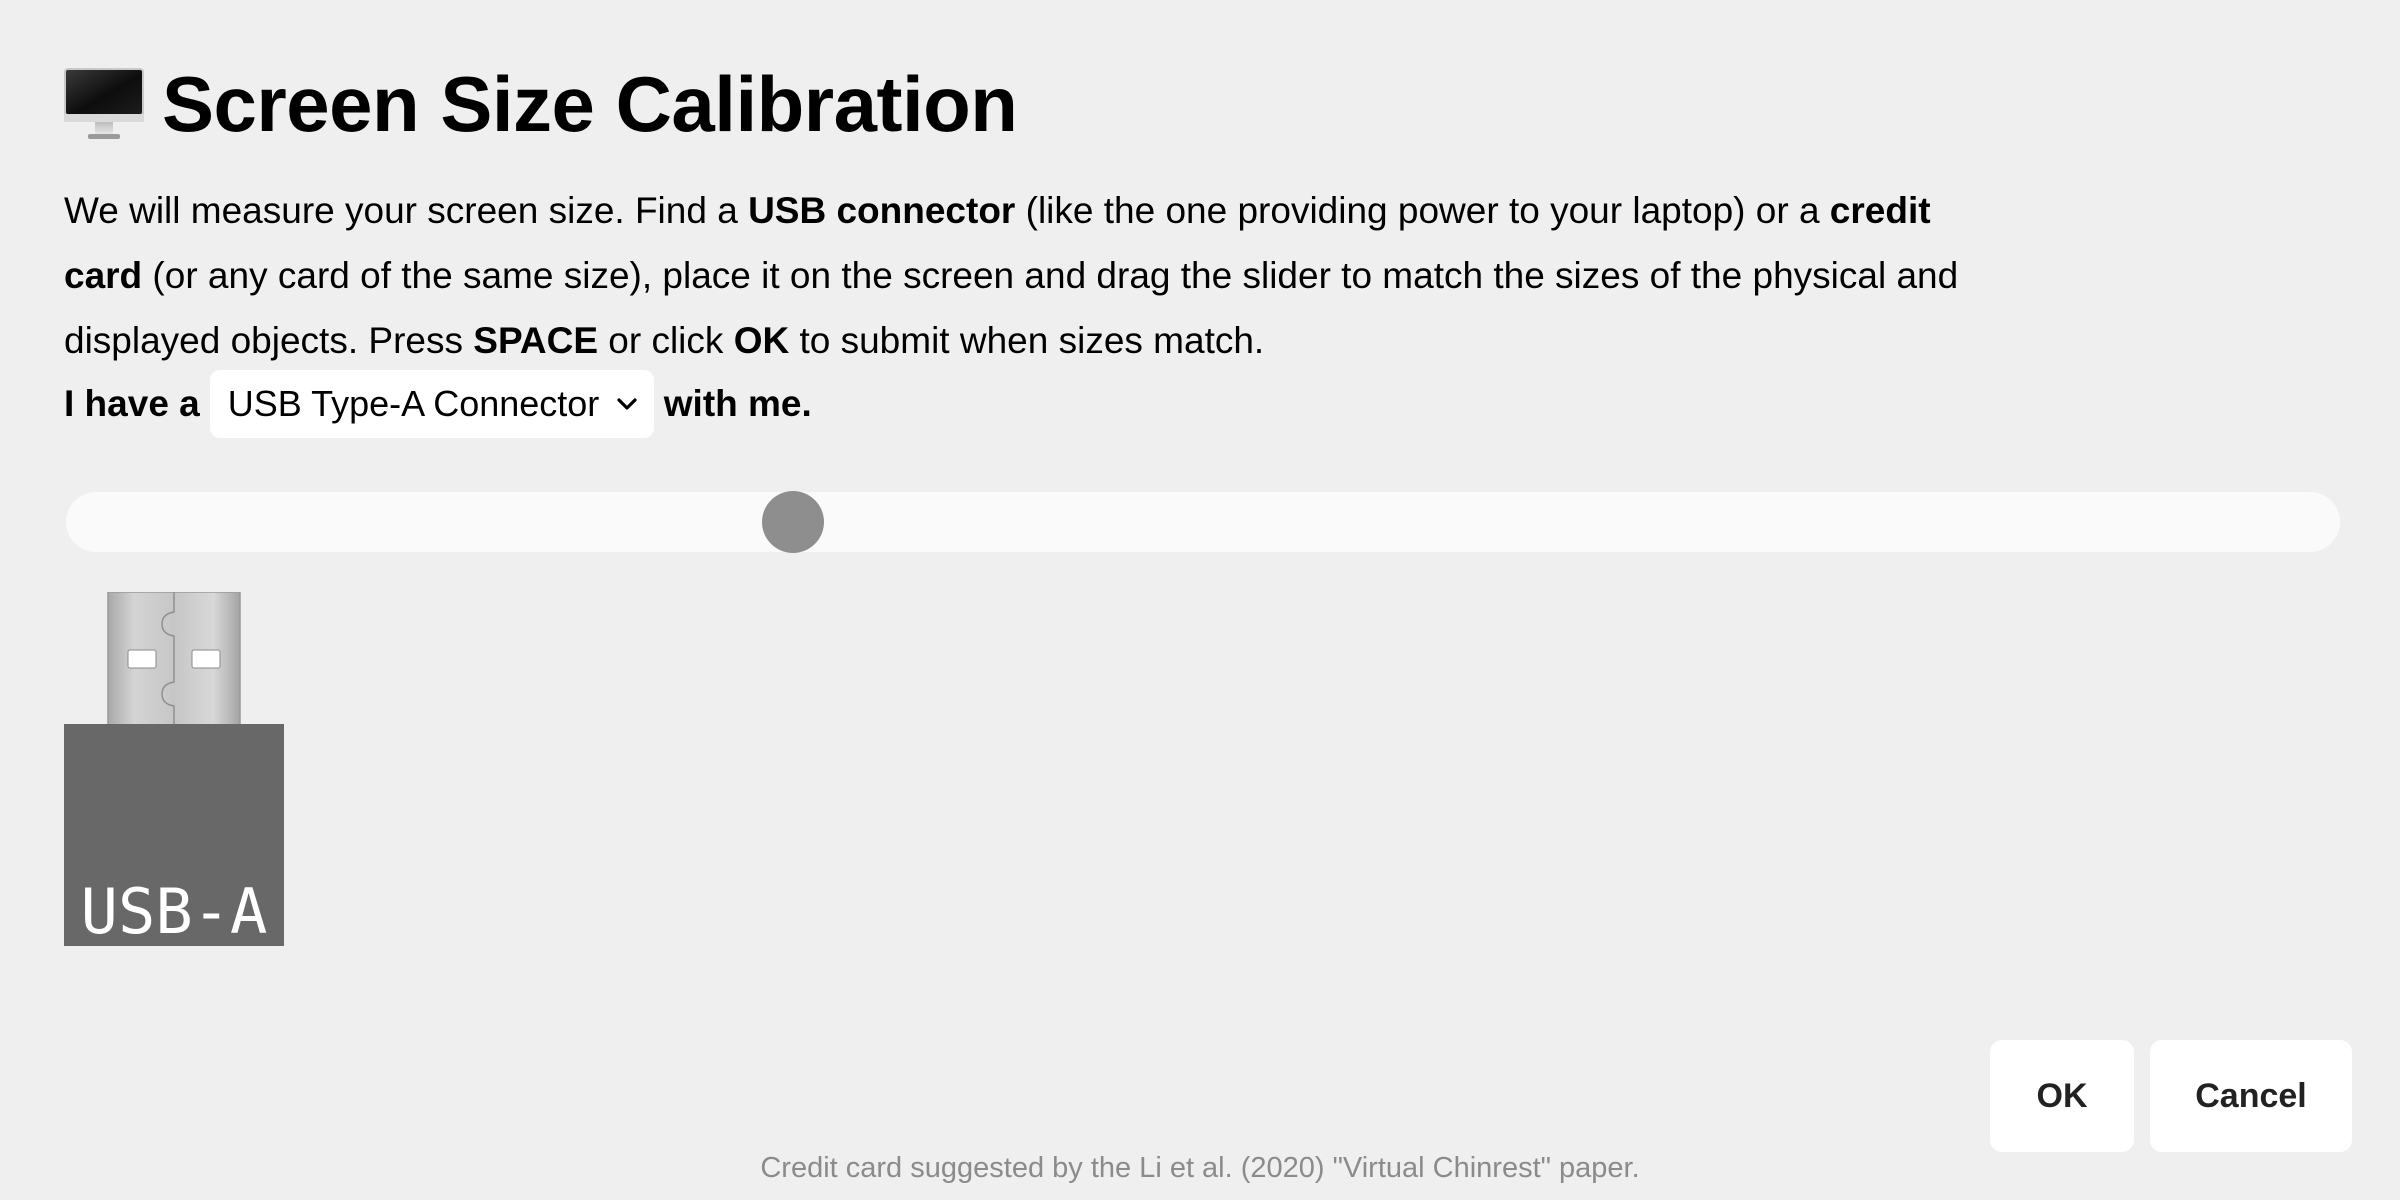  Describe the element at coordinates (666, 340) in the screenshot. I see `instructions-text: or click` at that location.